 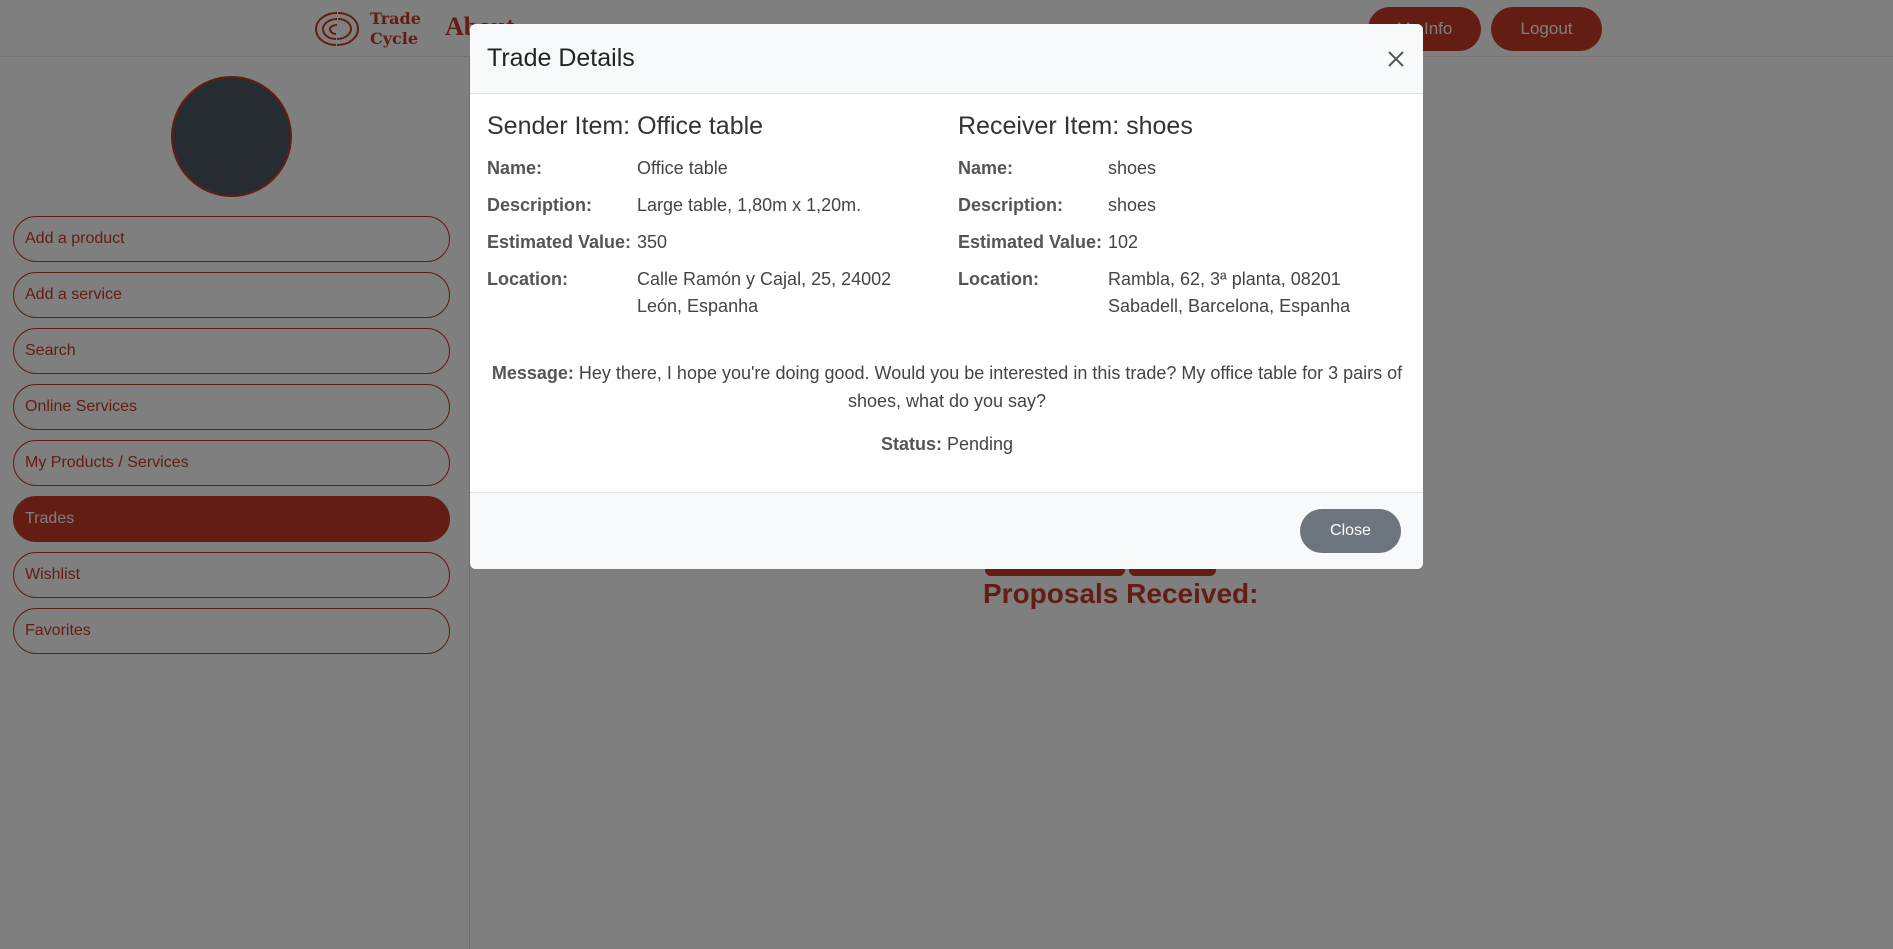 What do you see at coordinates (946, 530) in the screenshot?
I see `modal-footer: Close` at bounding box center [946, 530].